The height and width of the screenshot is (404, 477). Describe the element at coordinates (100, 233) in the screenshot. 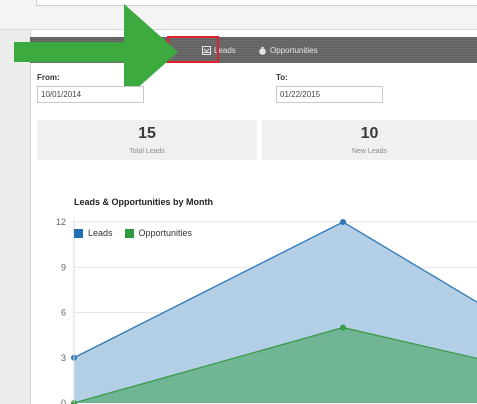

I see `legend-label-leads: Leads` at that location.